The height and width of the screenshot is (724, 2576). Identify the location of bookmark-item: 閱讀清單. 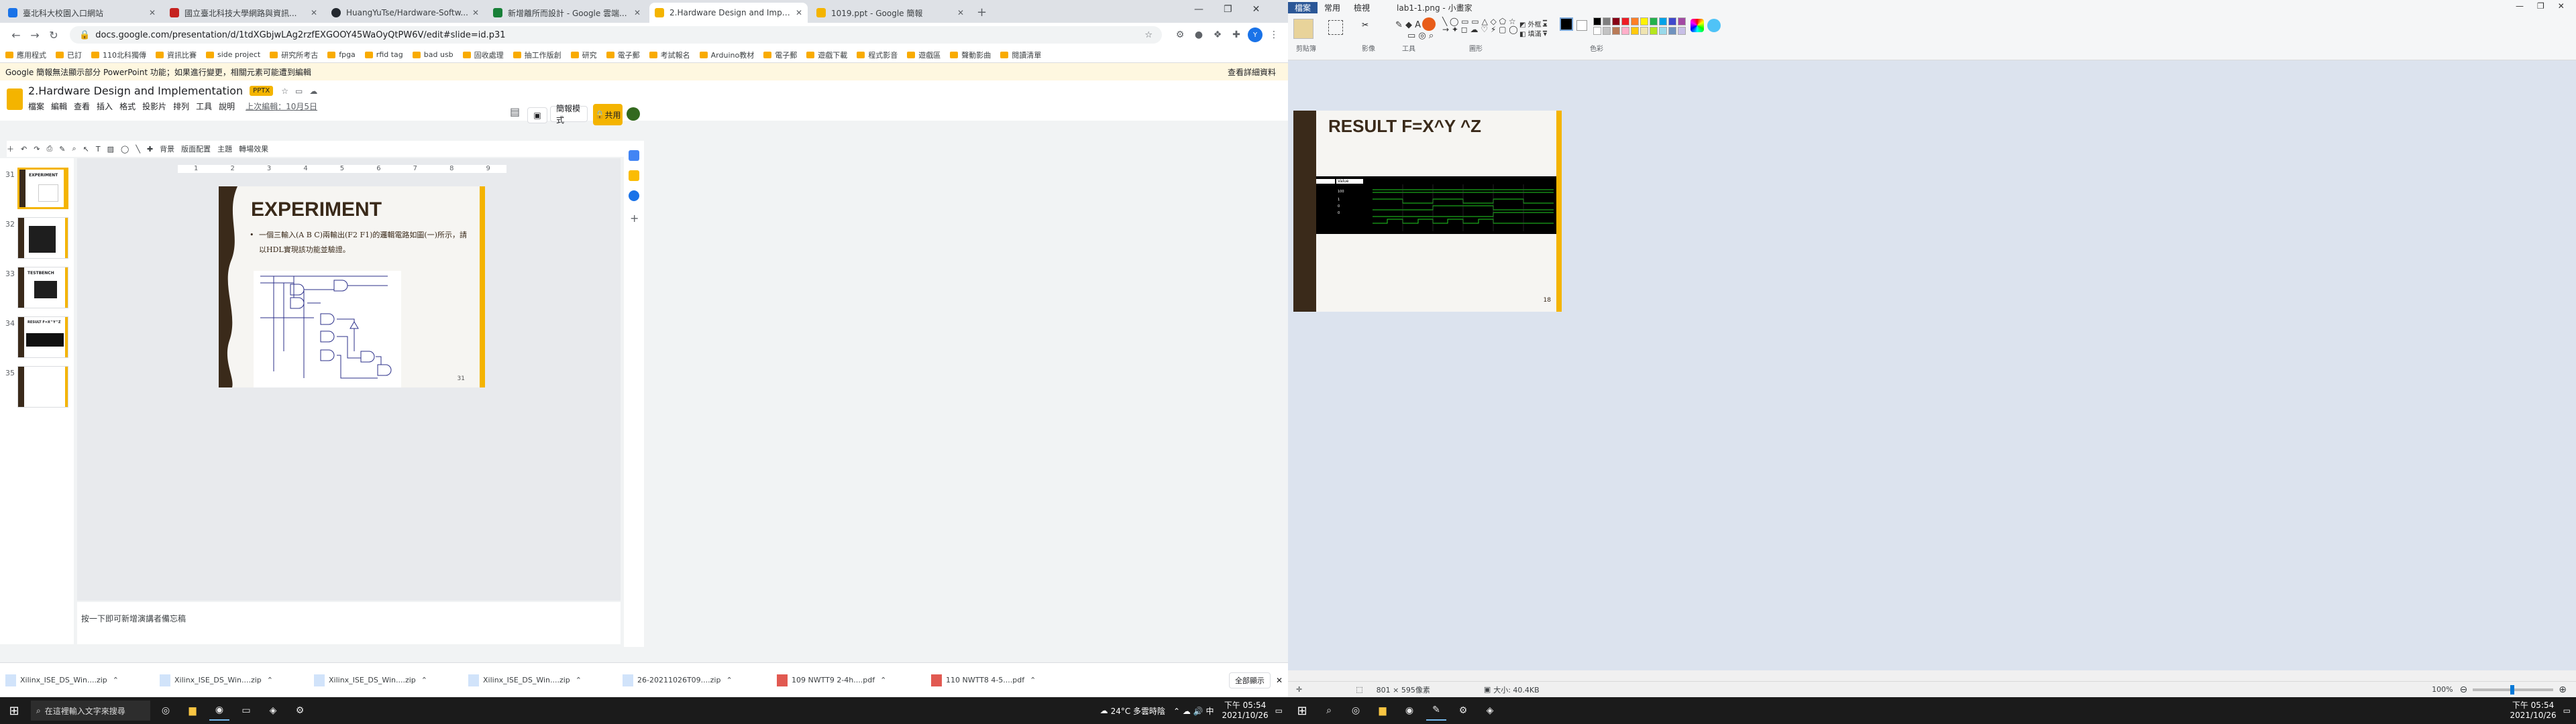
(1020, 55).